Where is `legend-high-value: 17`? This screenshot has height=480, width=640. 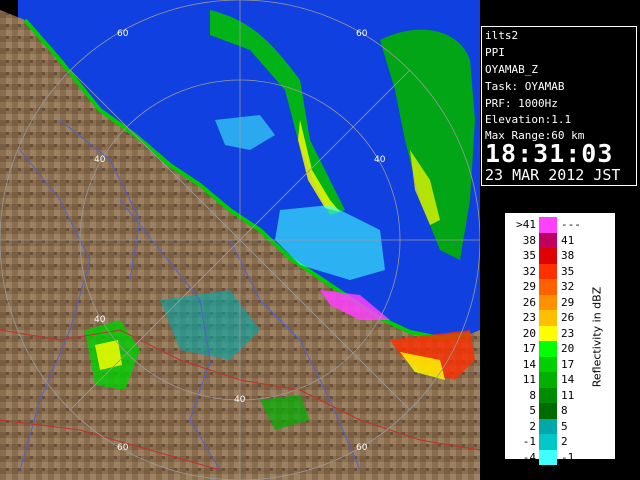
legend-high-value: 17 is located at coordinates (568, 364).